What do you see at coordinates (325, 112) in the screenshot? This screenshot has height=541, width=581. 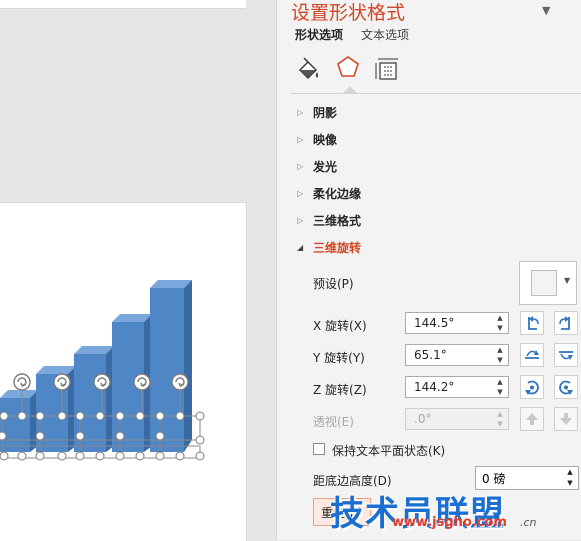 I see `section-label: 阴影` at bounding box center [325, 112].